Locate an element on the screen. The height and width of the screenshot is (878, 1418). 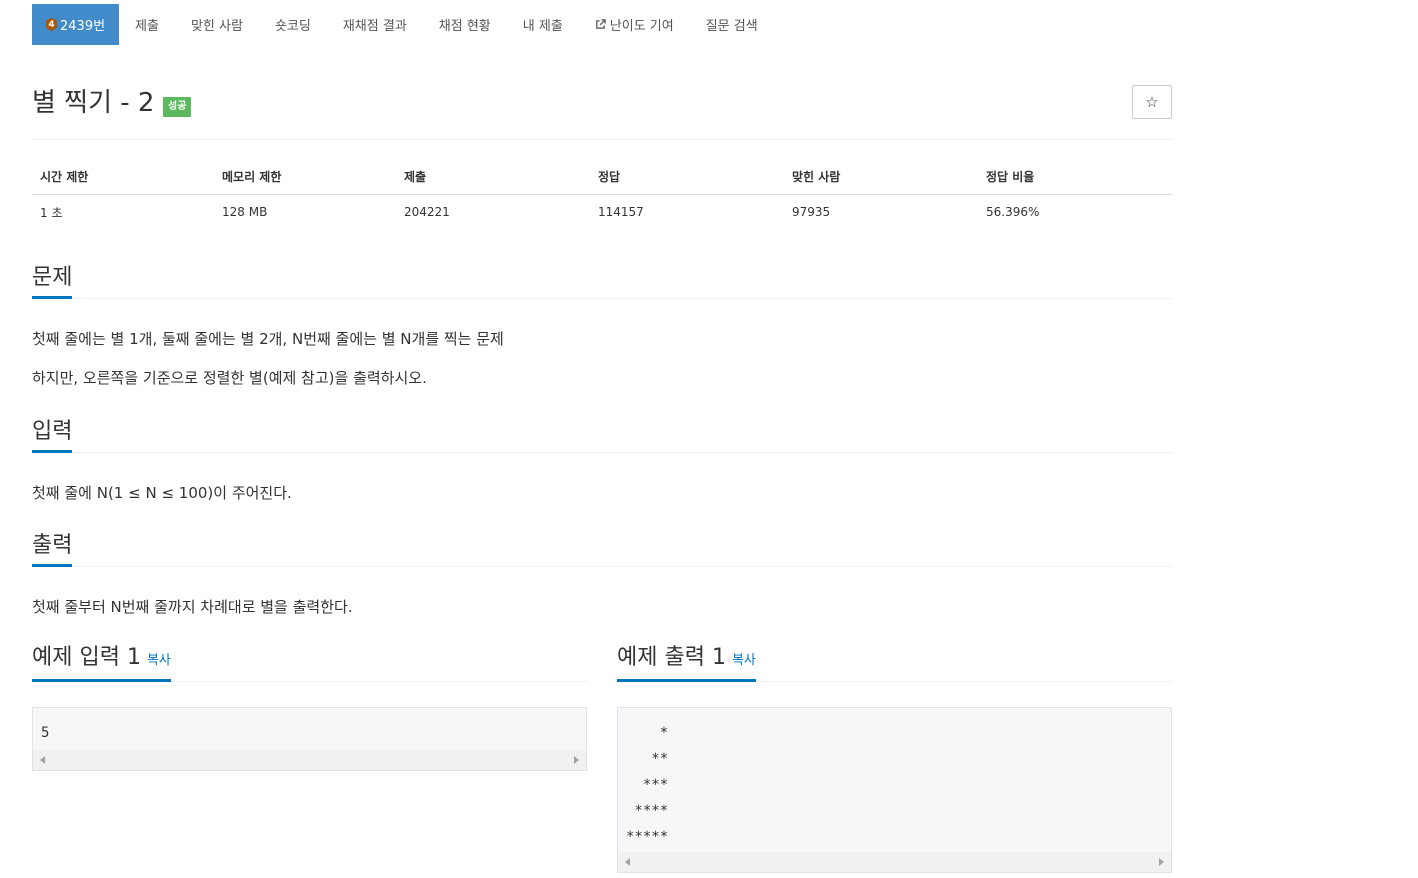
value-accept-ratio: 56.396% is located at coordinates (1013, 212).